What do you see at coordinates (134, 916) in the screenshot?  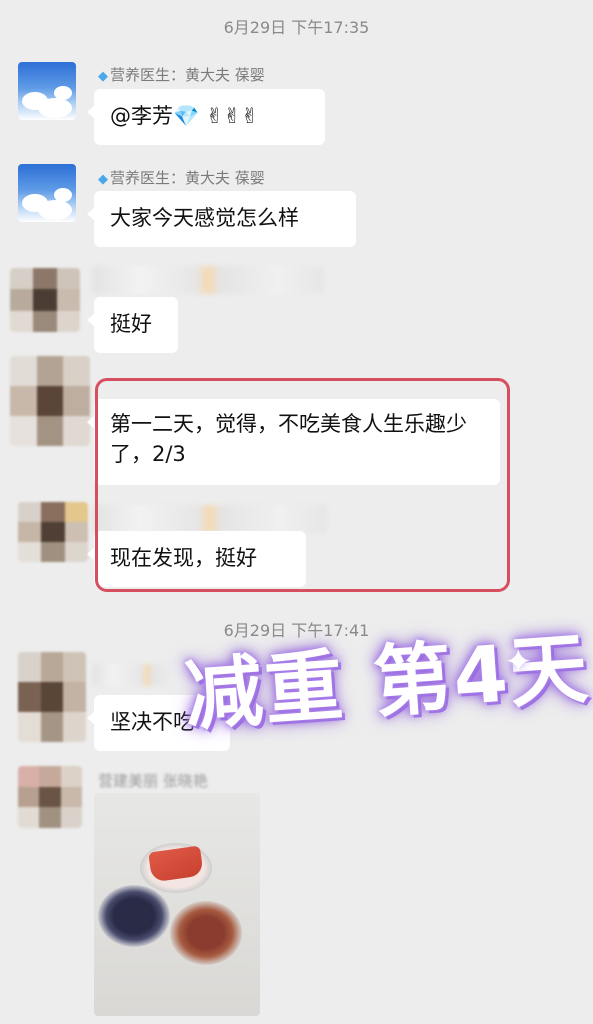 I see `blueberry-bowl` at bounding box center [134, 916].